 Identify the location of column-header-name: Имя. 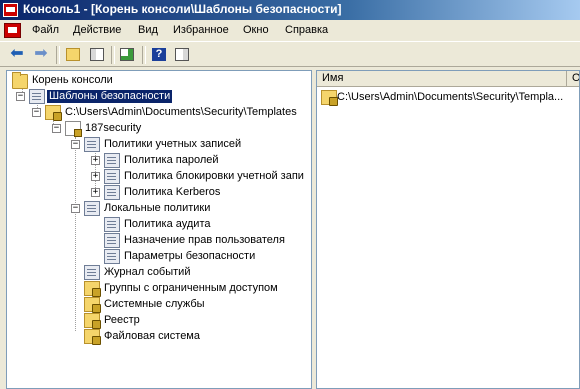
(442, 78).